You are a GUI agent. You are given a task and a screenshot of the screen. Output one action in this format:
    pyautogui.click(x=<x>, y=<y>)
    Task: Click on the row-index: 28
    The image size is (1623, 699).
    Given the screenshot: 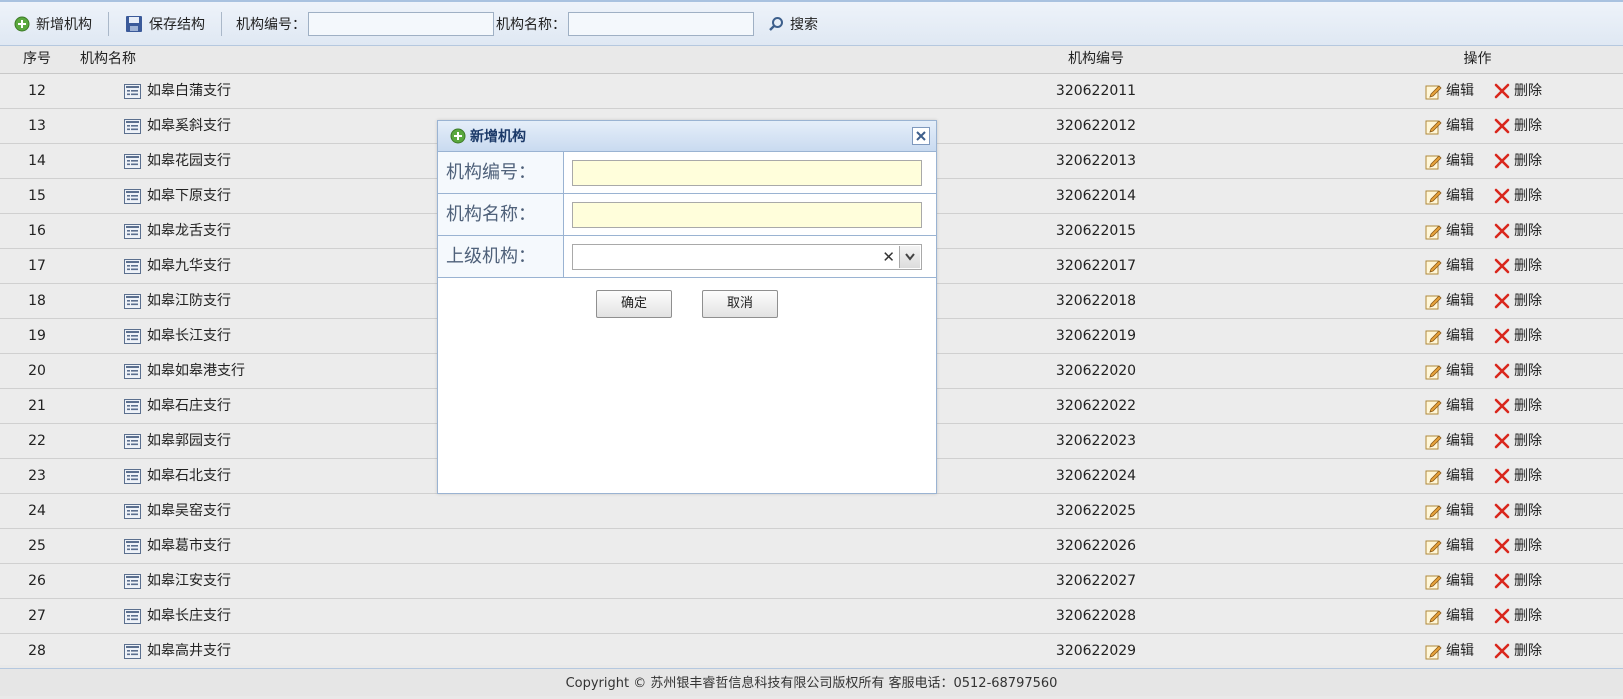 What is the action you would take?
    pyautogui.click(x=37, y=651)
    